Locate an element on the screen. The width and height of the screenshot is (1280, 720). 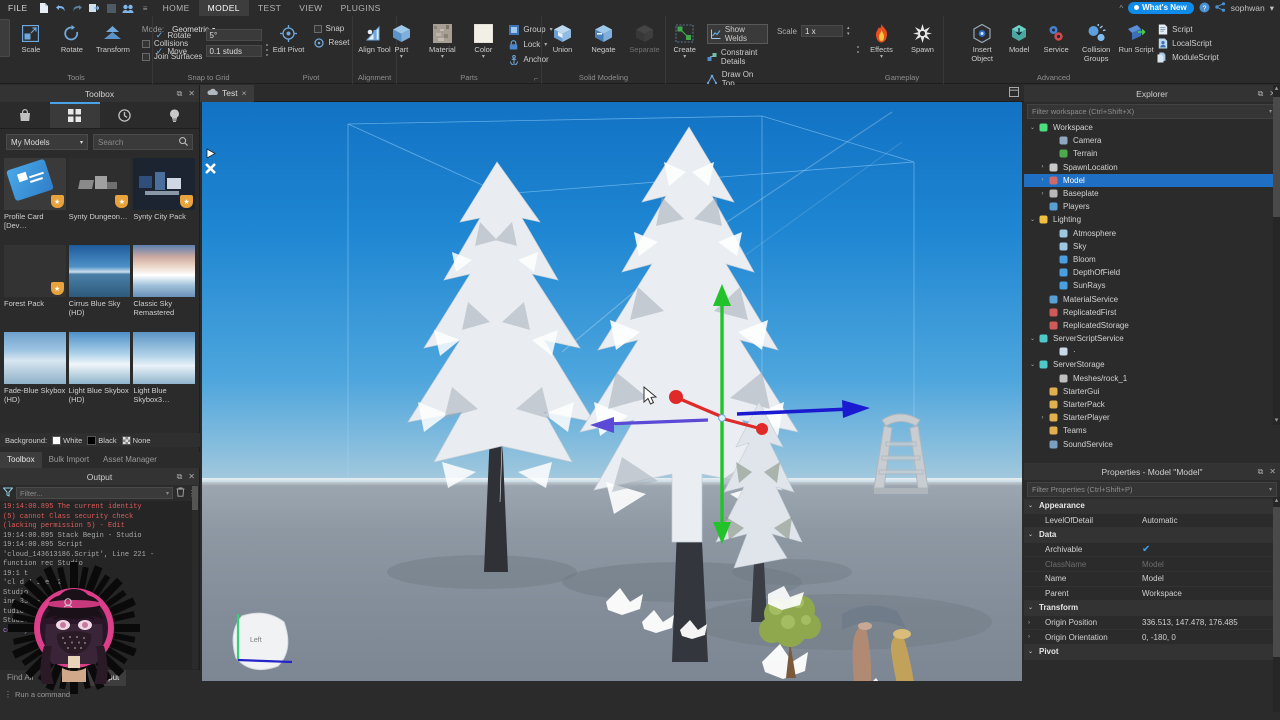
viewport-tab-close-icon: × is located at coordinates (244, 93).